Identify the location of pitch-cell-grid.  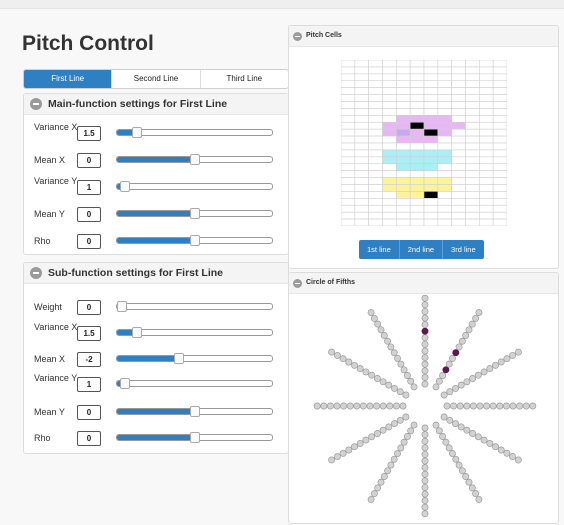
(424, 143).